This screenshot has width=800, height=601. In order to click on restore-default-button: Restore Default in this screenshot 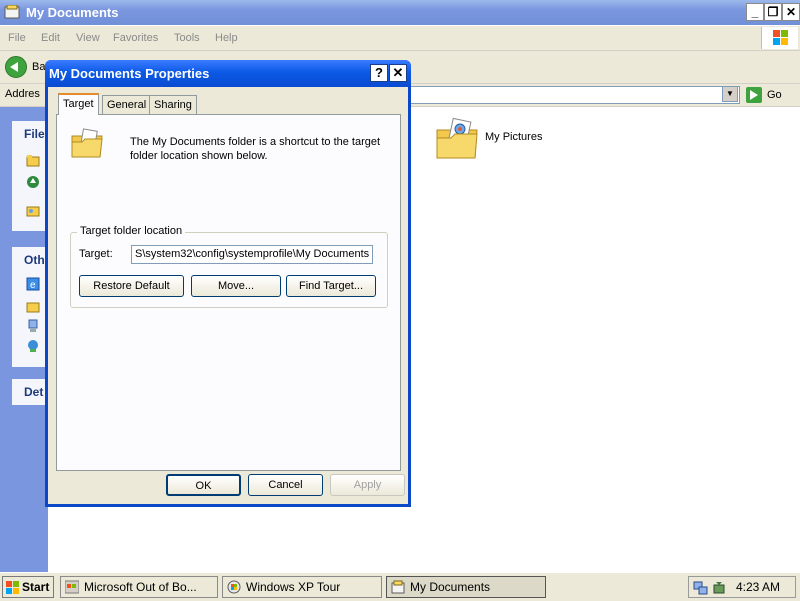, I will do `click(131, 286)`.